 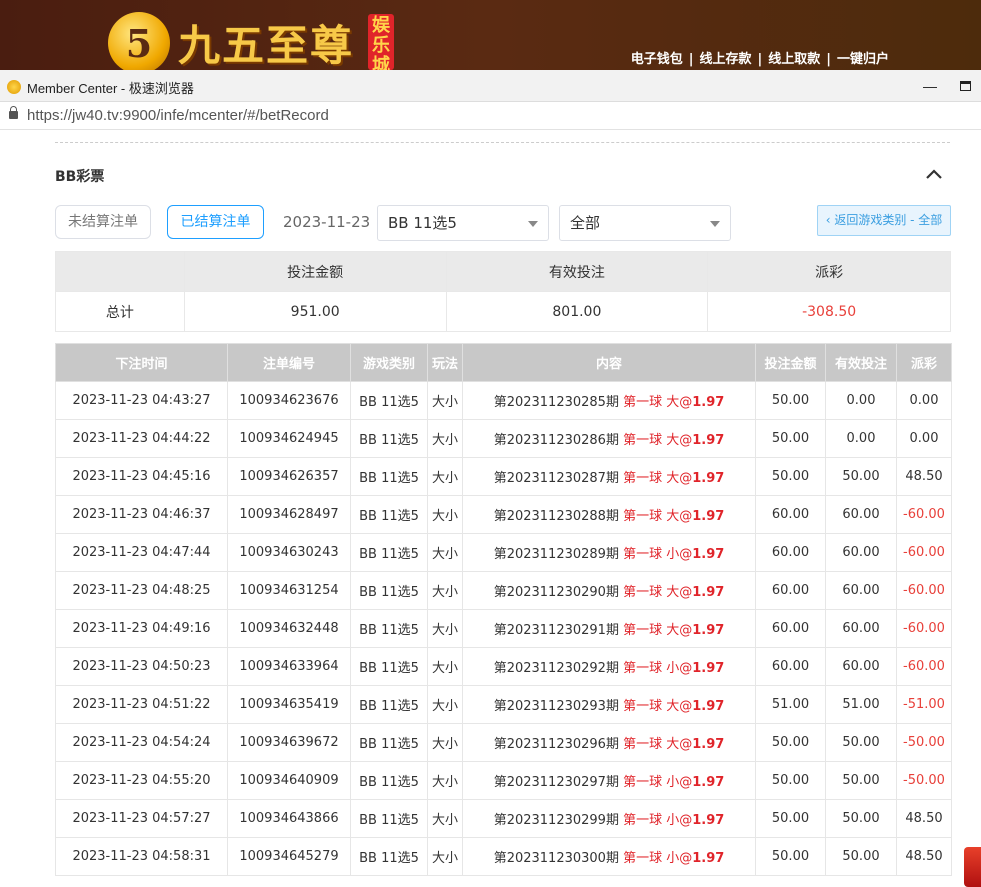 I want to click on bet-id: 100934624945, so click(x=289, y=438).